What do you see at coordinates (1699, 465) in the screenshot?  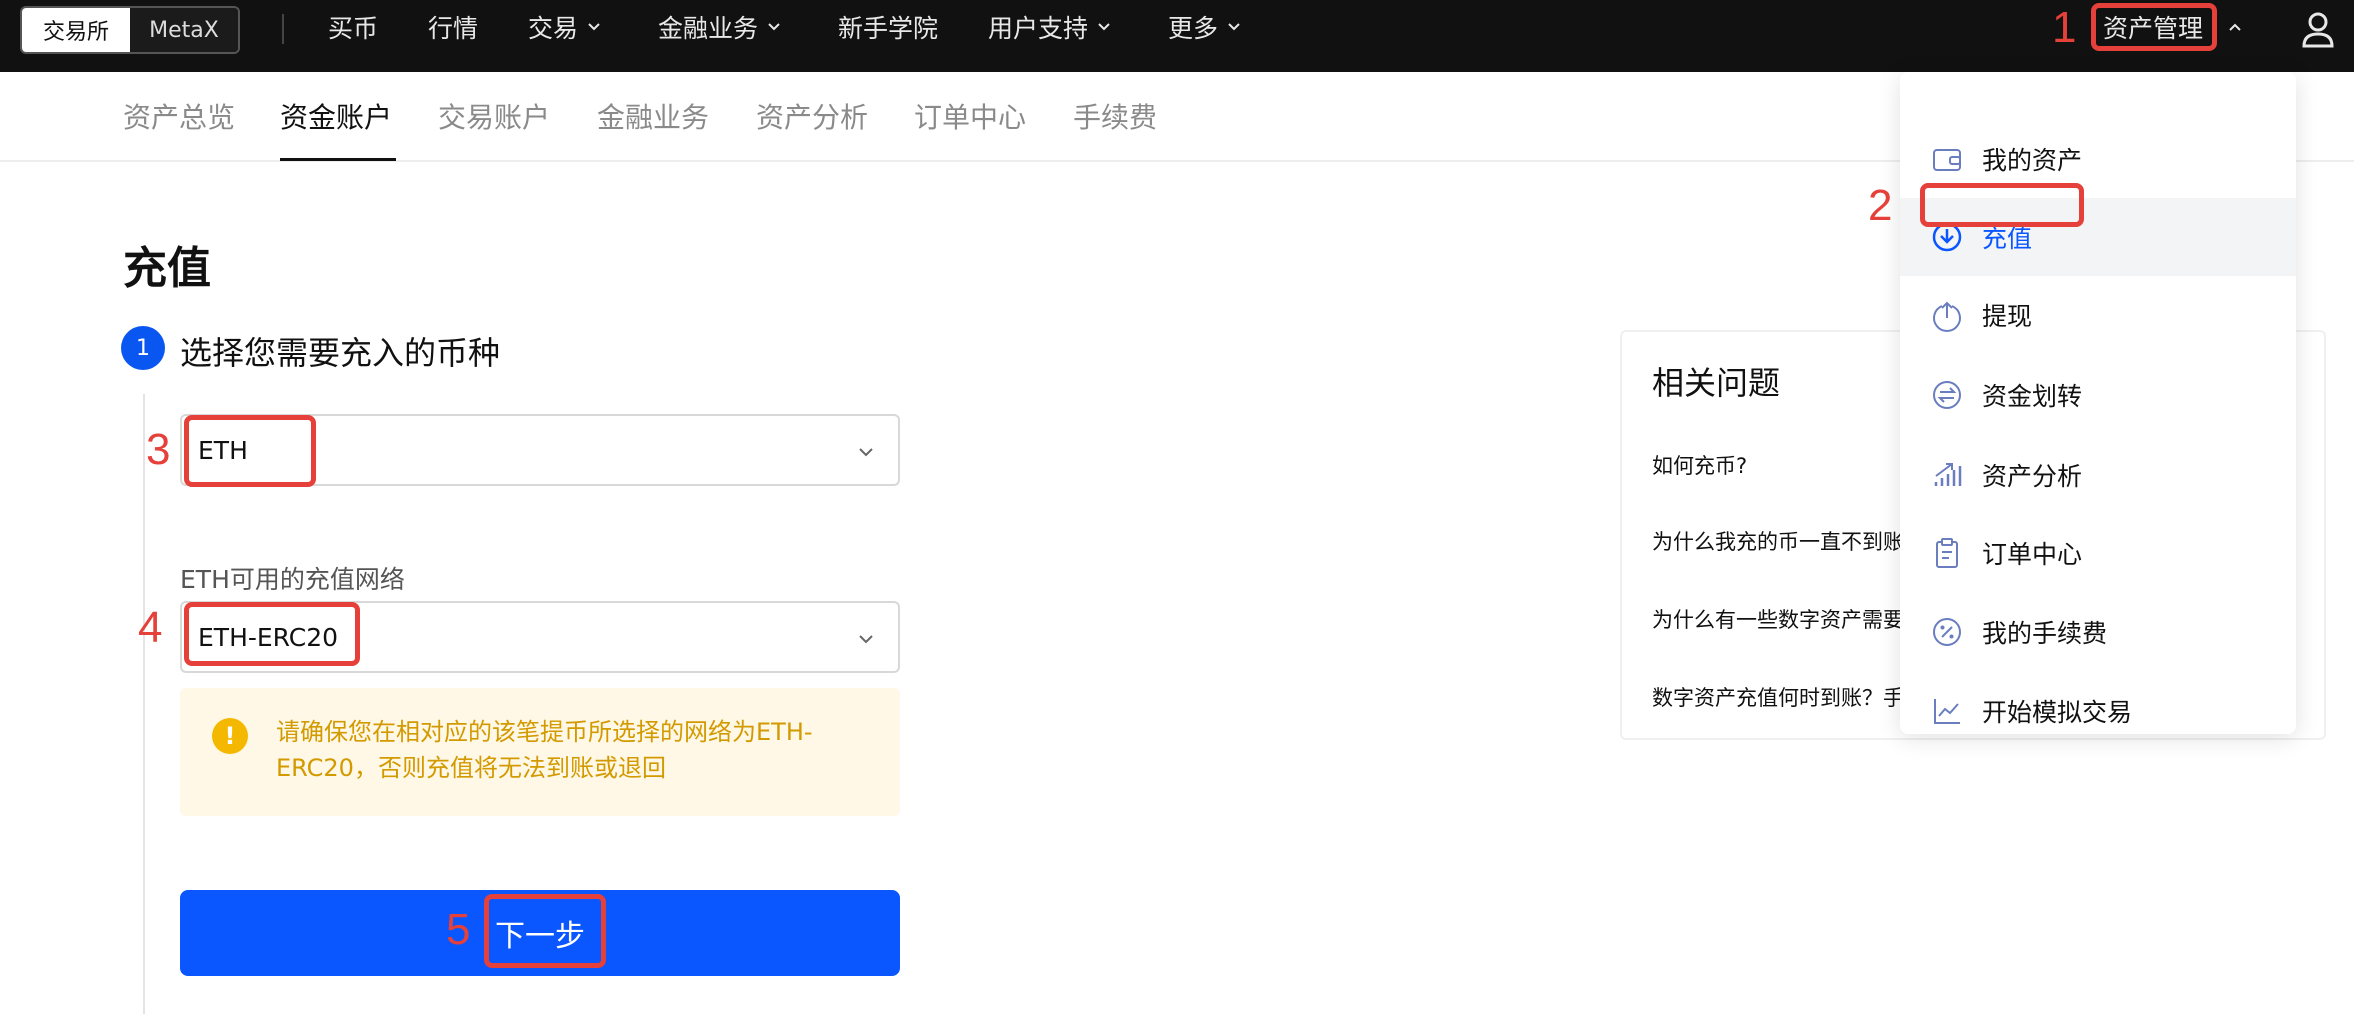 I see `faq-item: 如何充币?` at bounding box center [1699, 465].